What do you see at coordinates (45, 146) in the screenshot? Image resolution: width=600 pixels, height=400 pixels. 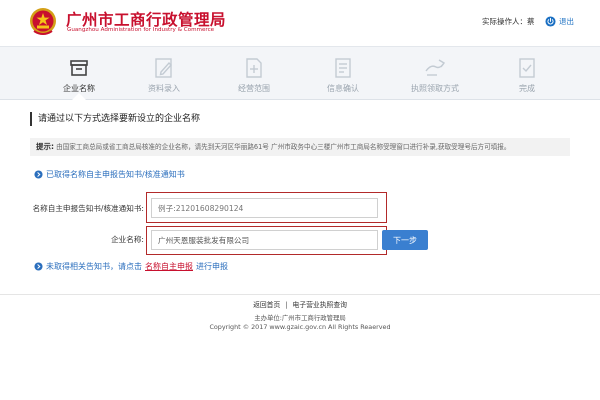 I see `tip-label: 提示:` at bounding box center [45, 146].